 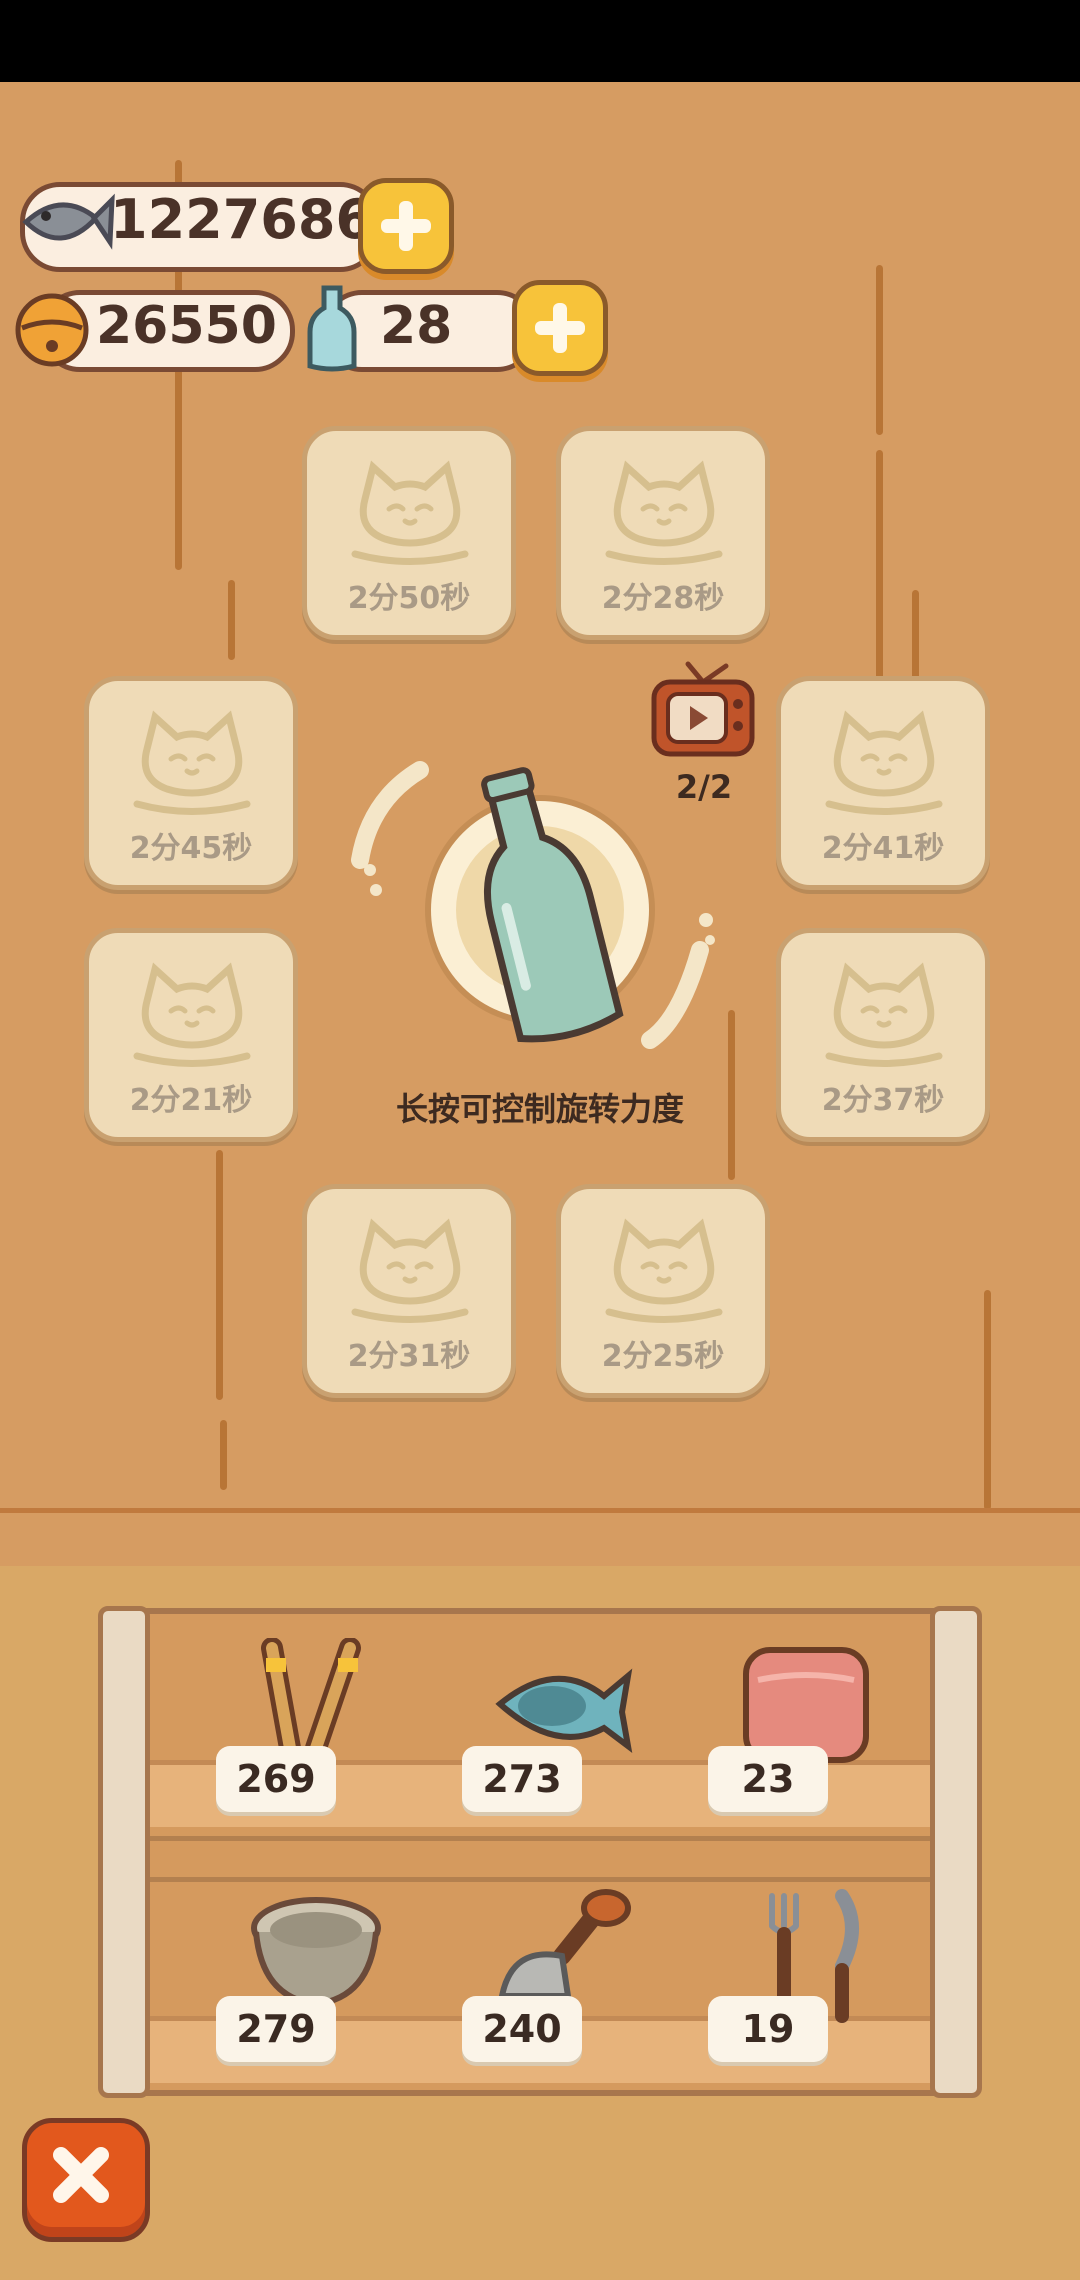 I want to click on item-count: 279, so click(x=276, y=2029).